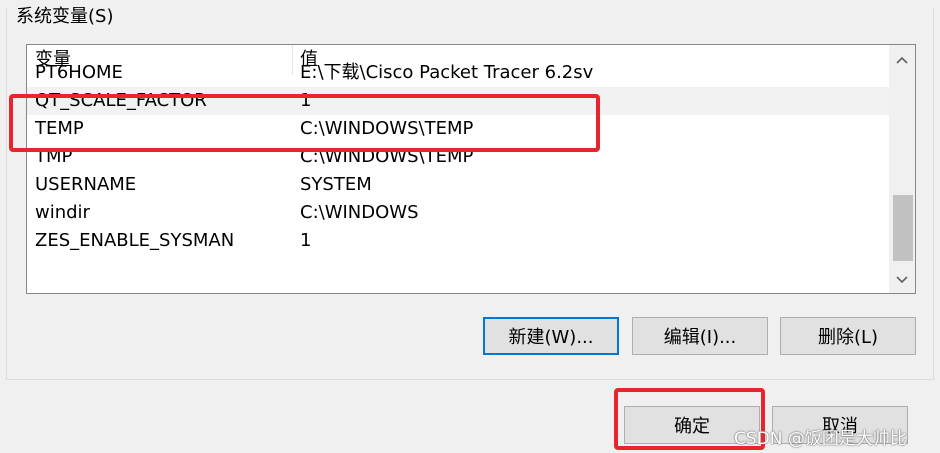 Image resolution: width=940 pixels, height=453 pixels. Describe the element at coordinates (62, 212) in the screenshot. I see `variable-name: windir` at that location.